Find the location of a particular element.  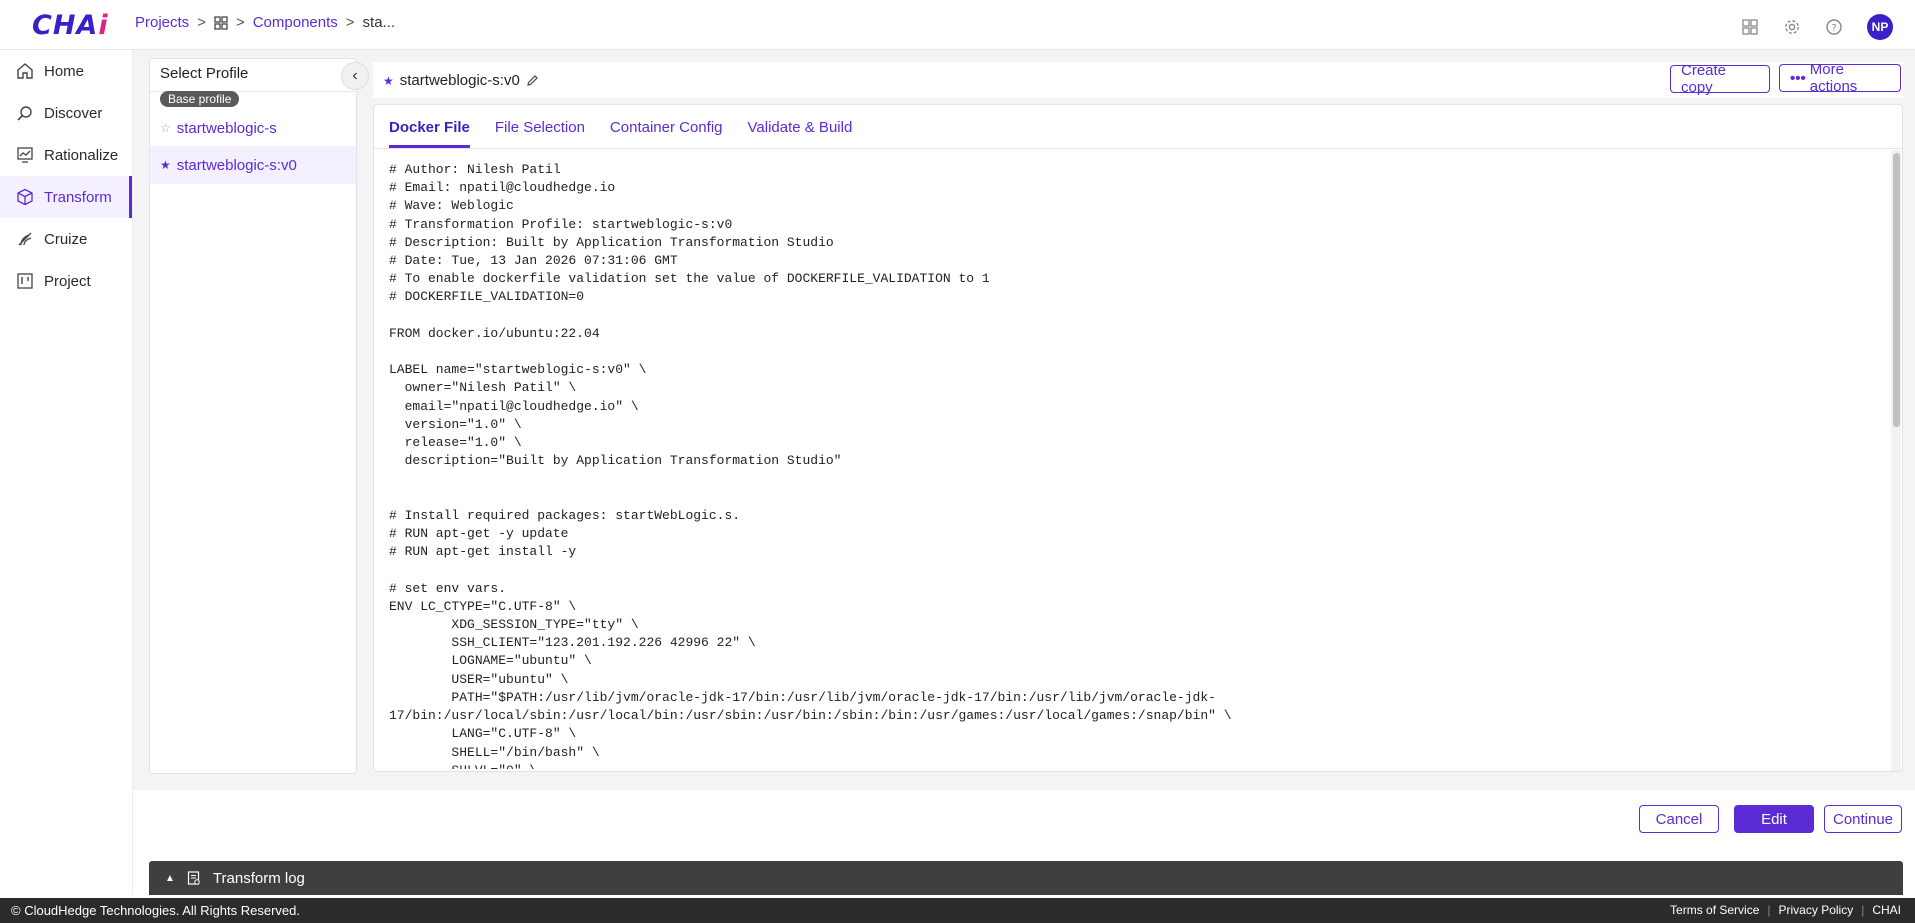

code-line: ENV LC_CTYPE="C.UTF-8" \ is located at coordinates (483, 606).